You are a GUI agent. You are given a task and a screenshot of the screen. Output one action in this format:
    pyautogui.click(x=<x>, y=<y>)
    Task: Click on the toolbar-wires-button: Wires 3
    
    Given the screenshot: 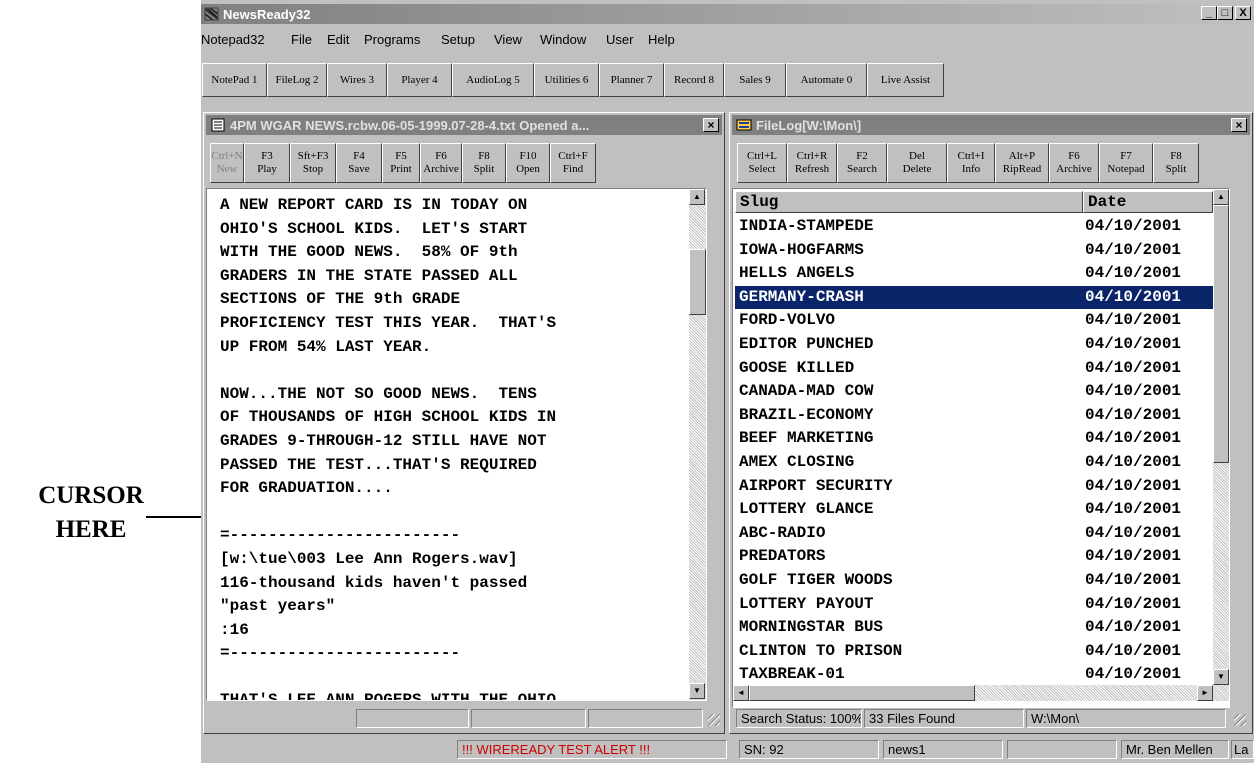 What is the action you would take?
    pyautogui.click(x=357, y=80)
    